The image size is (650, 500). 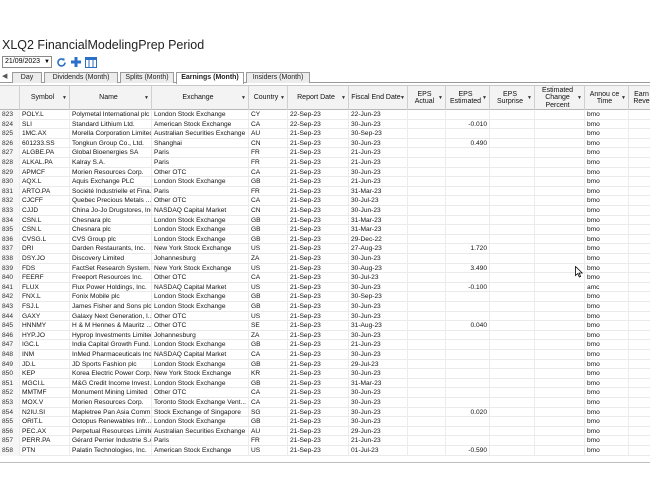 I want to click on column-header-eps-estimated: EPS Estimated ▼, so click(x=468, y=98).